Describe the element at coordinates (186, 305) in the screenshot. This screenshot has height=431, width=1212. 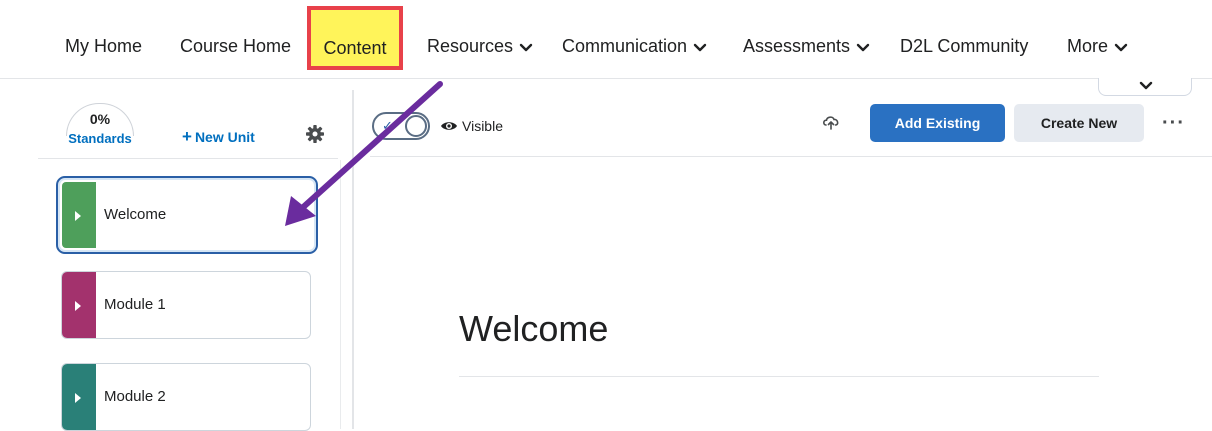
I see `module-1: Module 1` at that location.